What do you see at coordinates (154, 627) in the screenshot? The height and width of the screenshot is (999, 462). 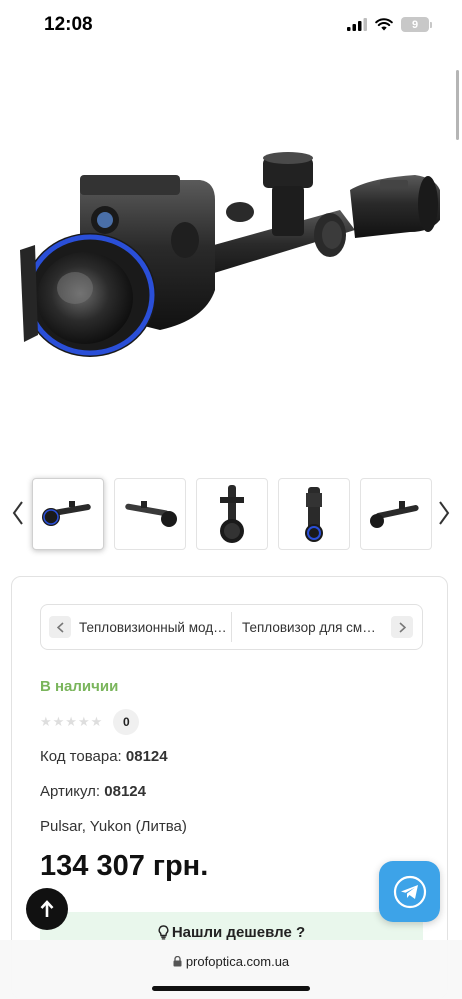 I see `category-link: Тепловизионный модуль` at bounding box center [154, 627].